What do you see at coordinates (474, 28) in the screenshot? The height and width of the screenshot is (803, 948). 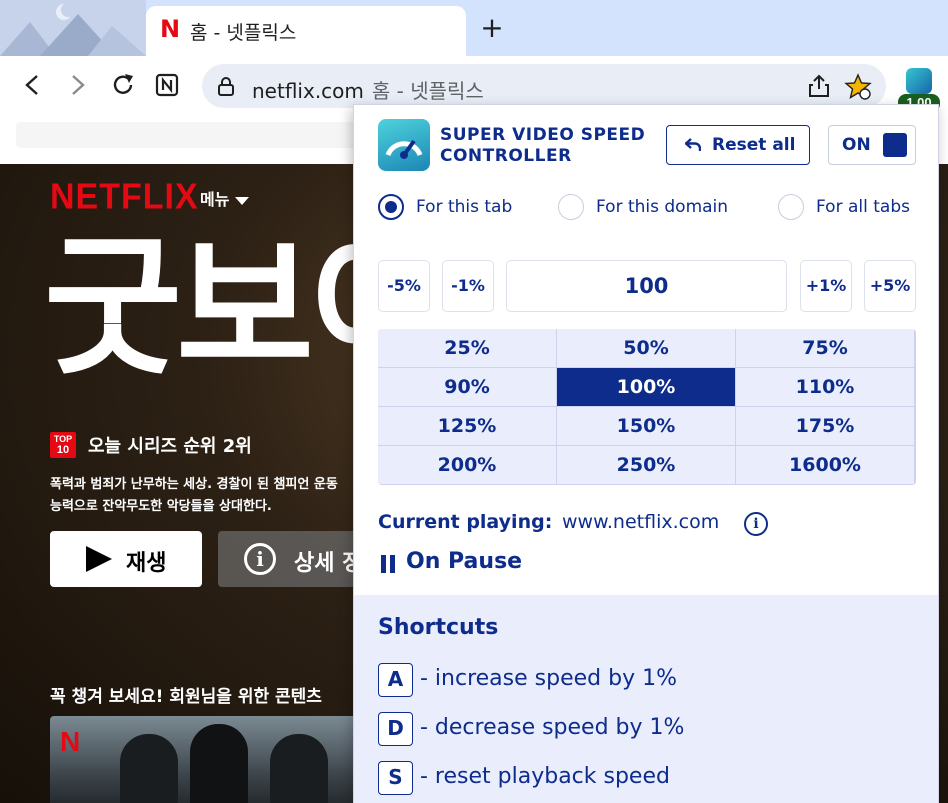 I see `tab-strip: N 홈 - 넷플릭스 +` at bounding box center [474, 28].